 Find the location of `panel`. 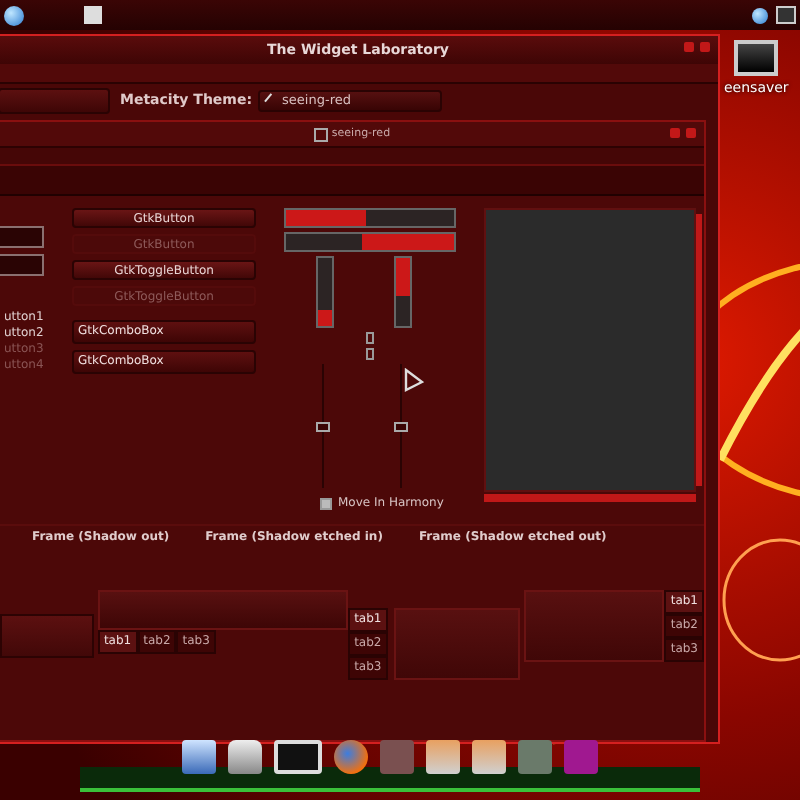

panel is located at coordinates (47, 636).